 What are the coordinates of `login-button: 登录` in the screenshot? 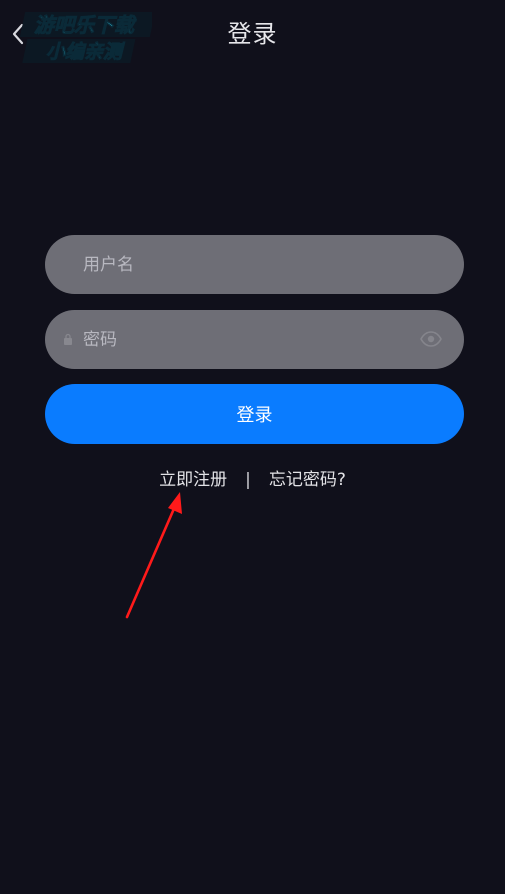 It's located at (254, 414).